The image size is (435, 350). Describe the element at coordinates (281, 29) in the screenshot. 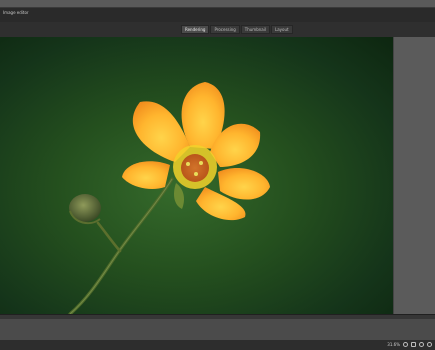

I see `tab-layout: Layout` at that location.